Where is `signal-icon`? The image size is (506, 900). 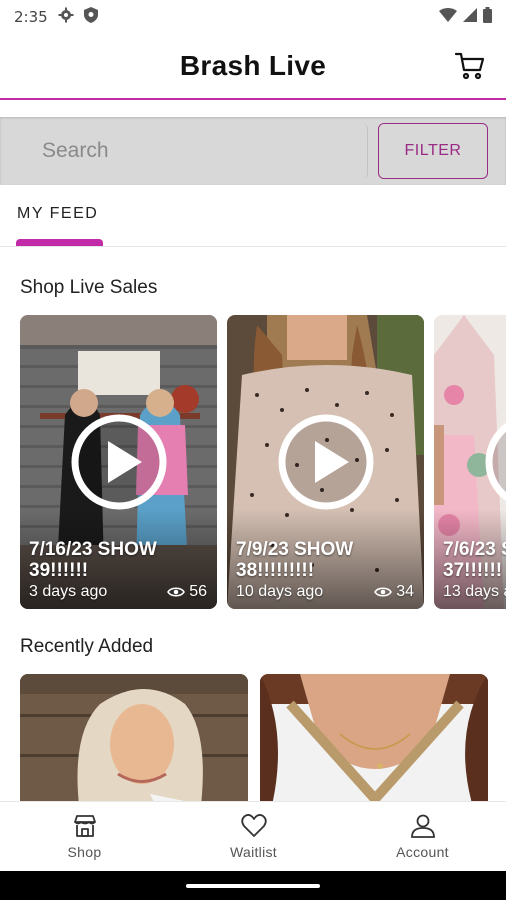
signal-icon is located at coordinates (470, 17).